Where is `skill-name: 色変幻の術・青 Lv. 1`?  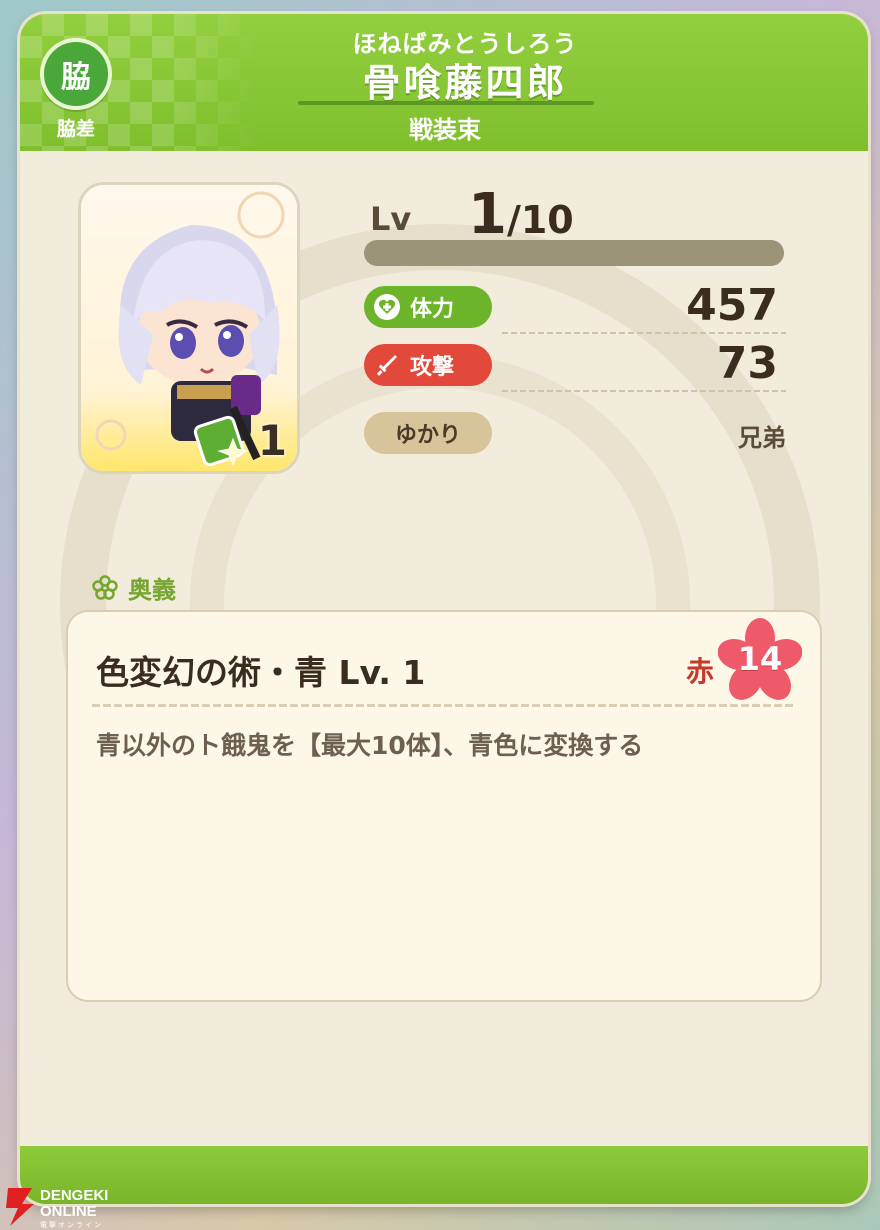
skill-name: 色変幻の術・青 Lv. 1 is located at coordinates (261, 672).